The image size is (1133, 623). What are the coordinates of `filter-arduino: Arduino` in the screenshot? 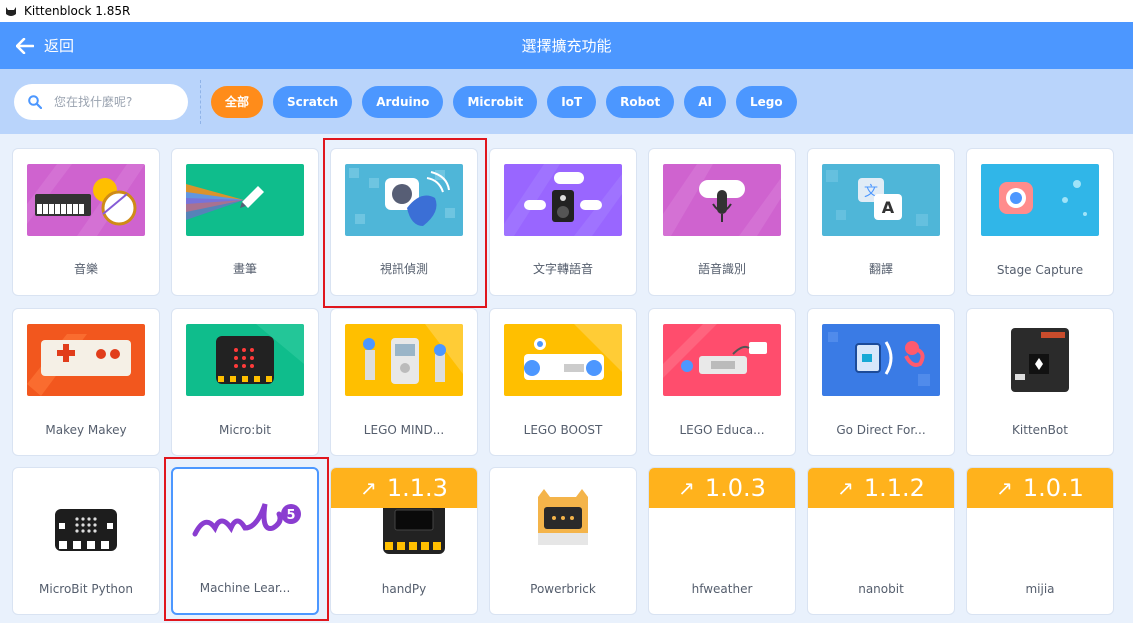 It's located at (403, 101).